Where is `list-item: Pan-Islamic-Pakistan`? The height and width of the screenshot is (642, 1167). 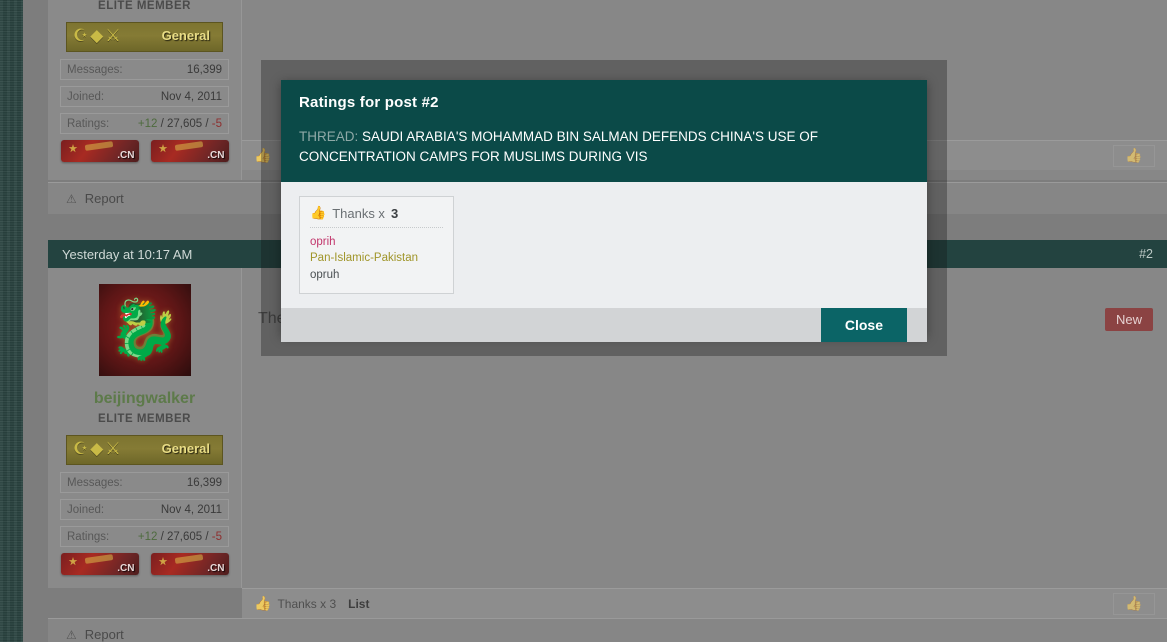
list-item: Pan-Islamic-Pakistan is located at coordinates (376, 258).